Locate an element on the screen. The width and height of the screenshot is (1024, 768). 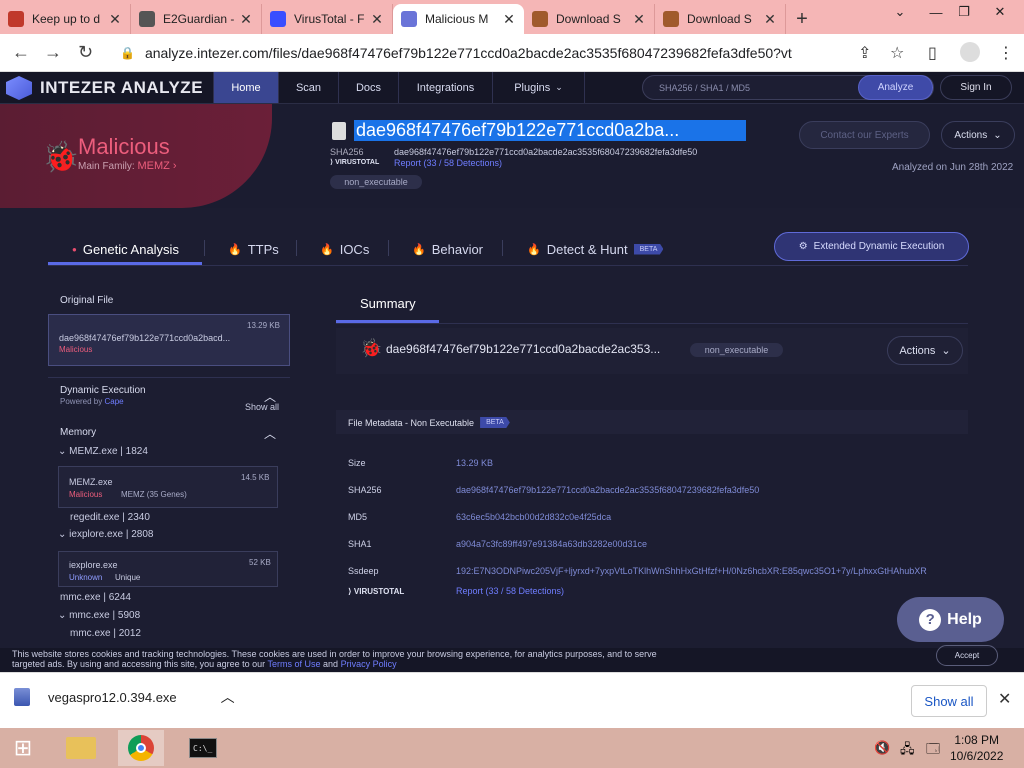
menu-kebab-icon: ⋮ is located at coordinates (1006, 53).